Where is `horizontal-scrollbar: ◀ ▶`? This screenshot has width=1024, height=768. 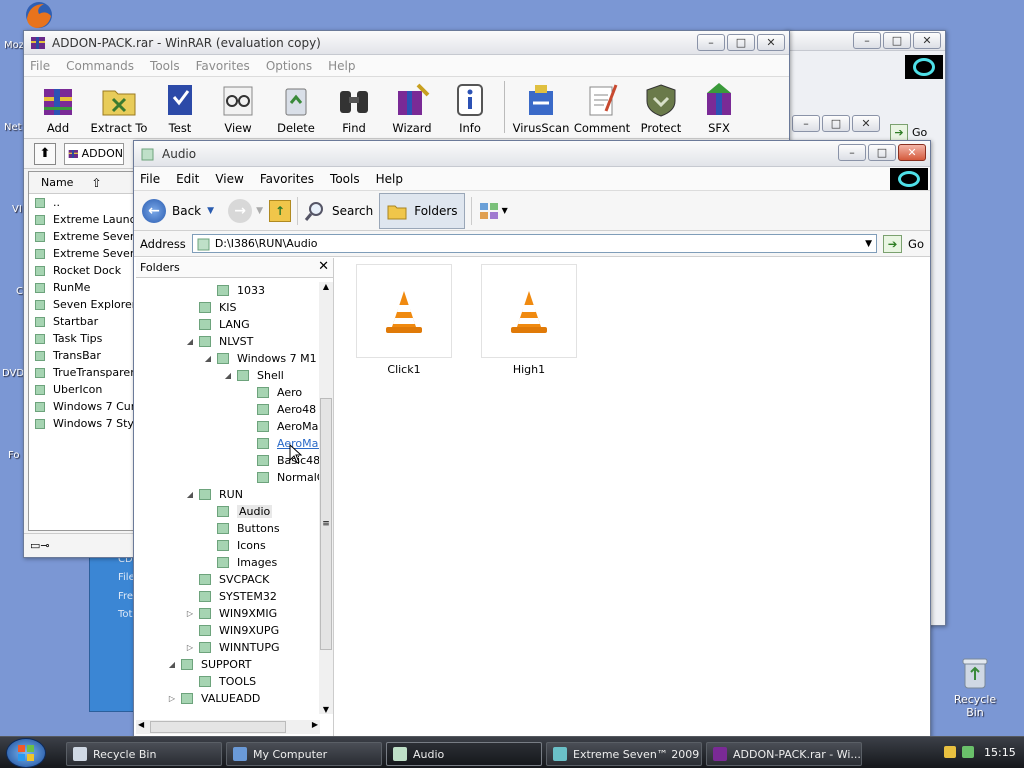
horizontal-scrollbar: ◀ ▶ is located at coordinates (228, 727).